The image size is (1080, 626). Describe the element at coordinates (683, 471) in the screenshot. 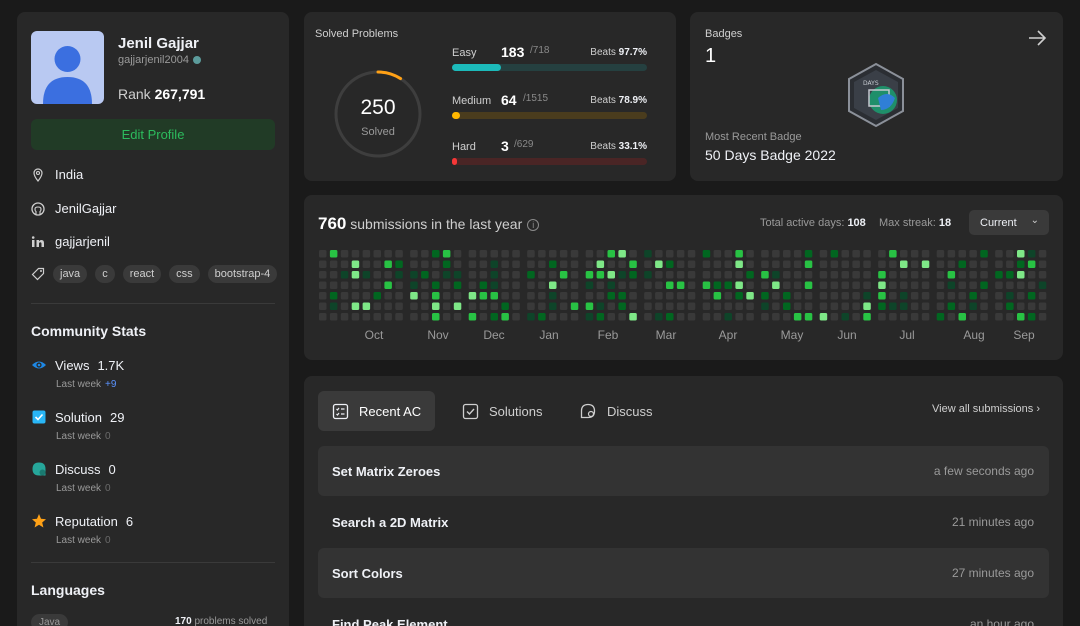

I see `submission-row: Set Matrix Zeroes a few seconds ago` at that location.